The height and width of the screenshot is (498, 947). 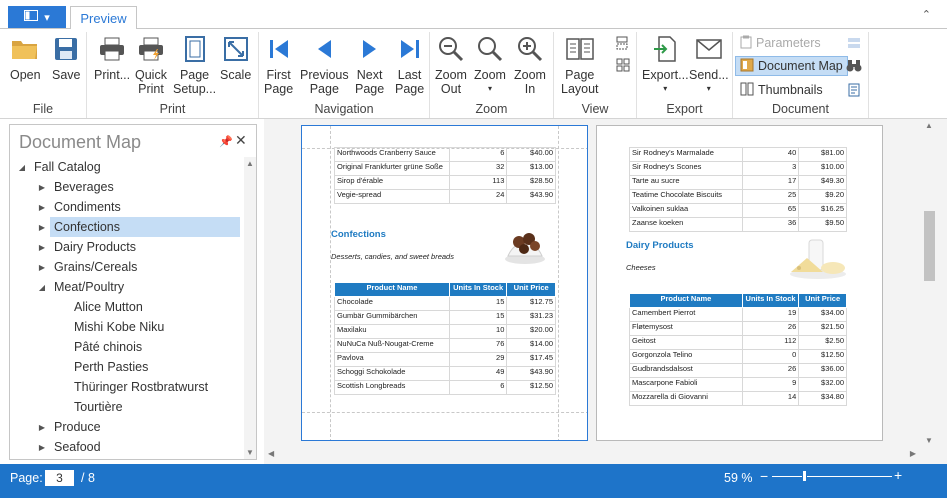 What do you see at coordinates (128, 447) in the screenshot?
I see `tree-node: ▶ Seafood` at bounding box center [128, 447].